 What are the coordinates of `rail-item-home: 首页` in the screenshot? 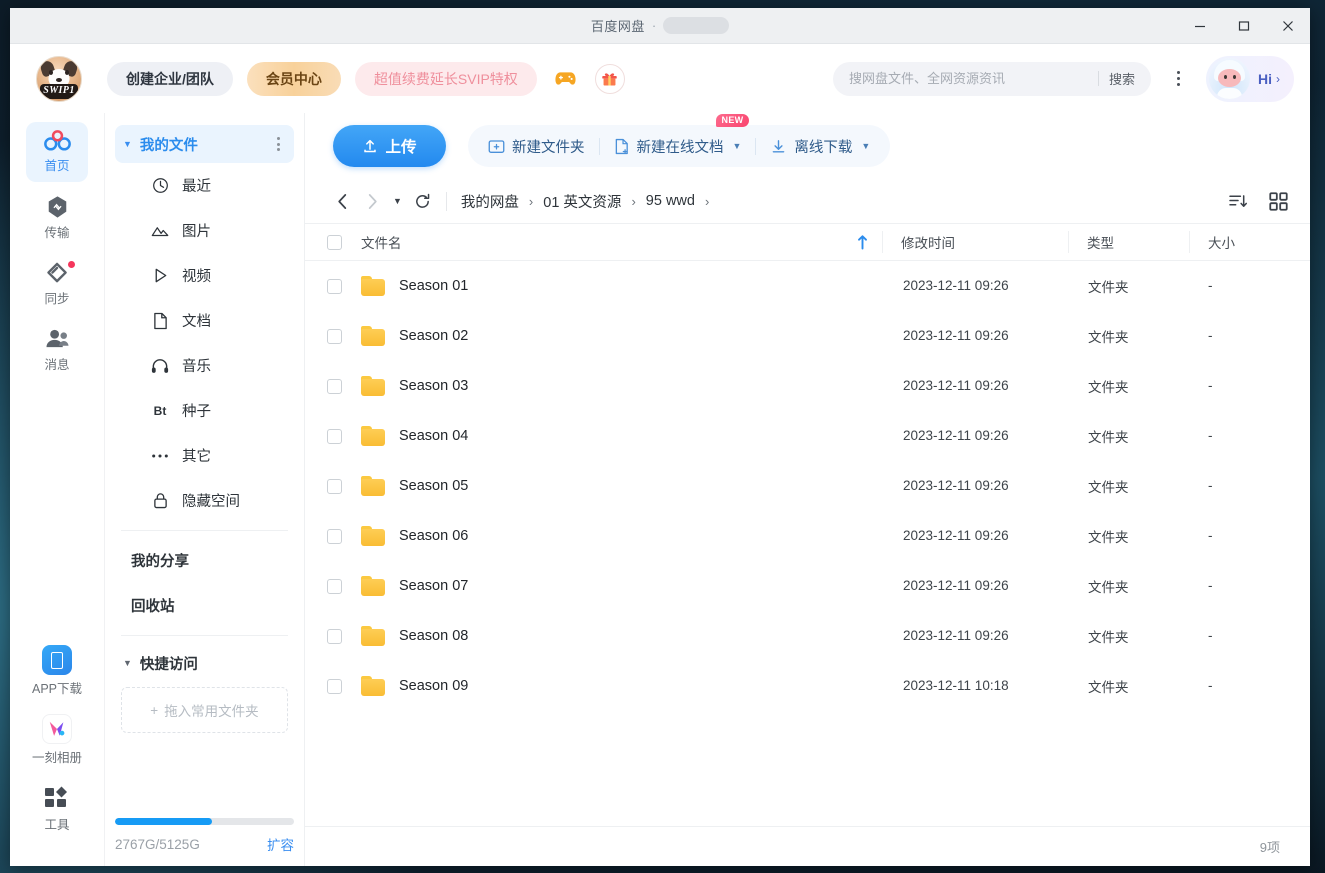 It's located at (57, 152).